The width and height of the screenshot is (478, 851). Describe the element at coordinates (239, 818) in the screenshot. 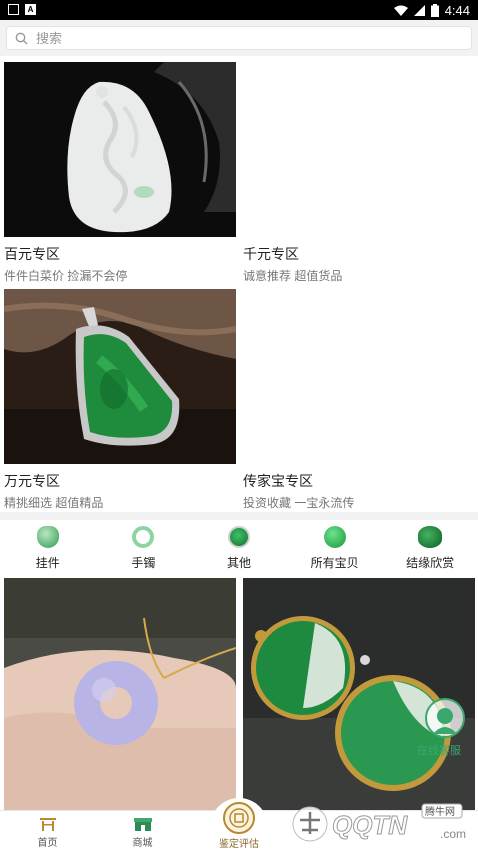

I see `coin-icon` at that location.